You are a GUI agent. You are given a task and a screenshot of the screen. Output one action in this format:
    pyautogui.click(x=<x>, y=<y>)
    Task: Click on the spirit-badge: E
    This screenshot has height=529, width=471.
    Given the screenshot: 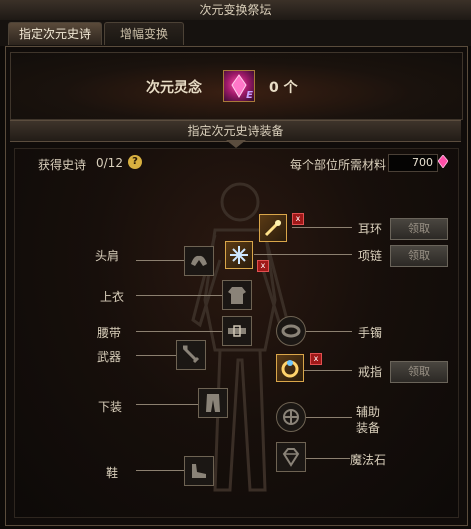 What is the action you would take?
    pyautogui.click(x=249, y=95)
    